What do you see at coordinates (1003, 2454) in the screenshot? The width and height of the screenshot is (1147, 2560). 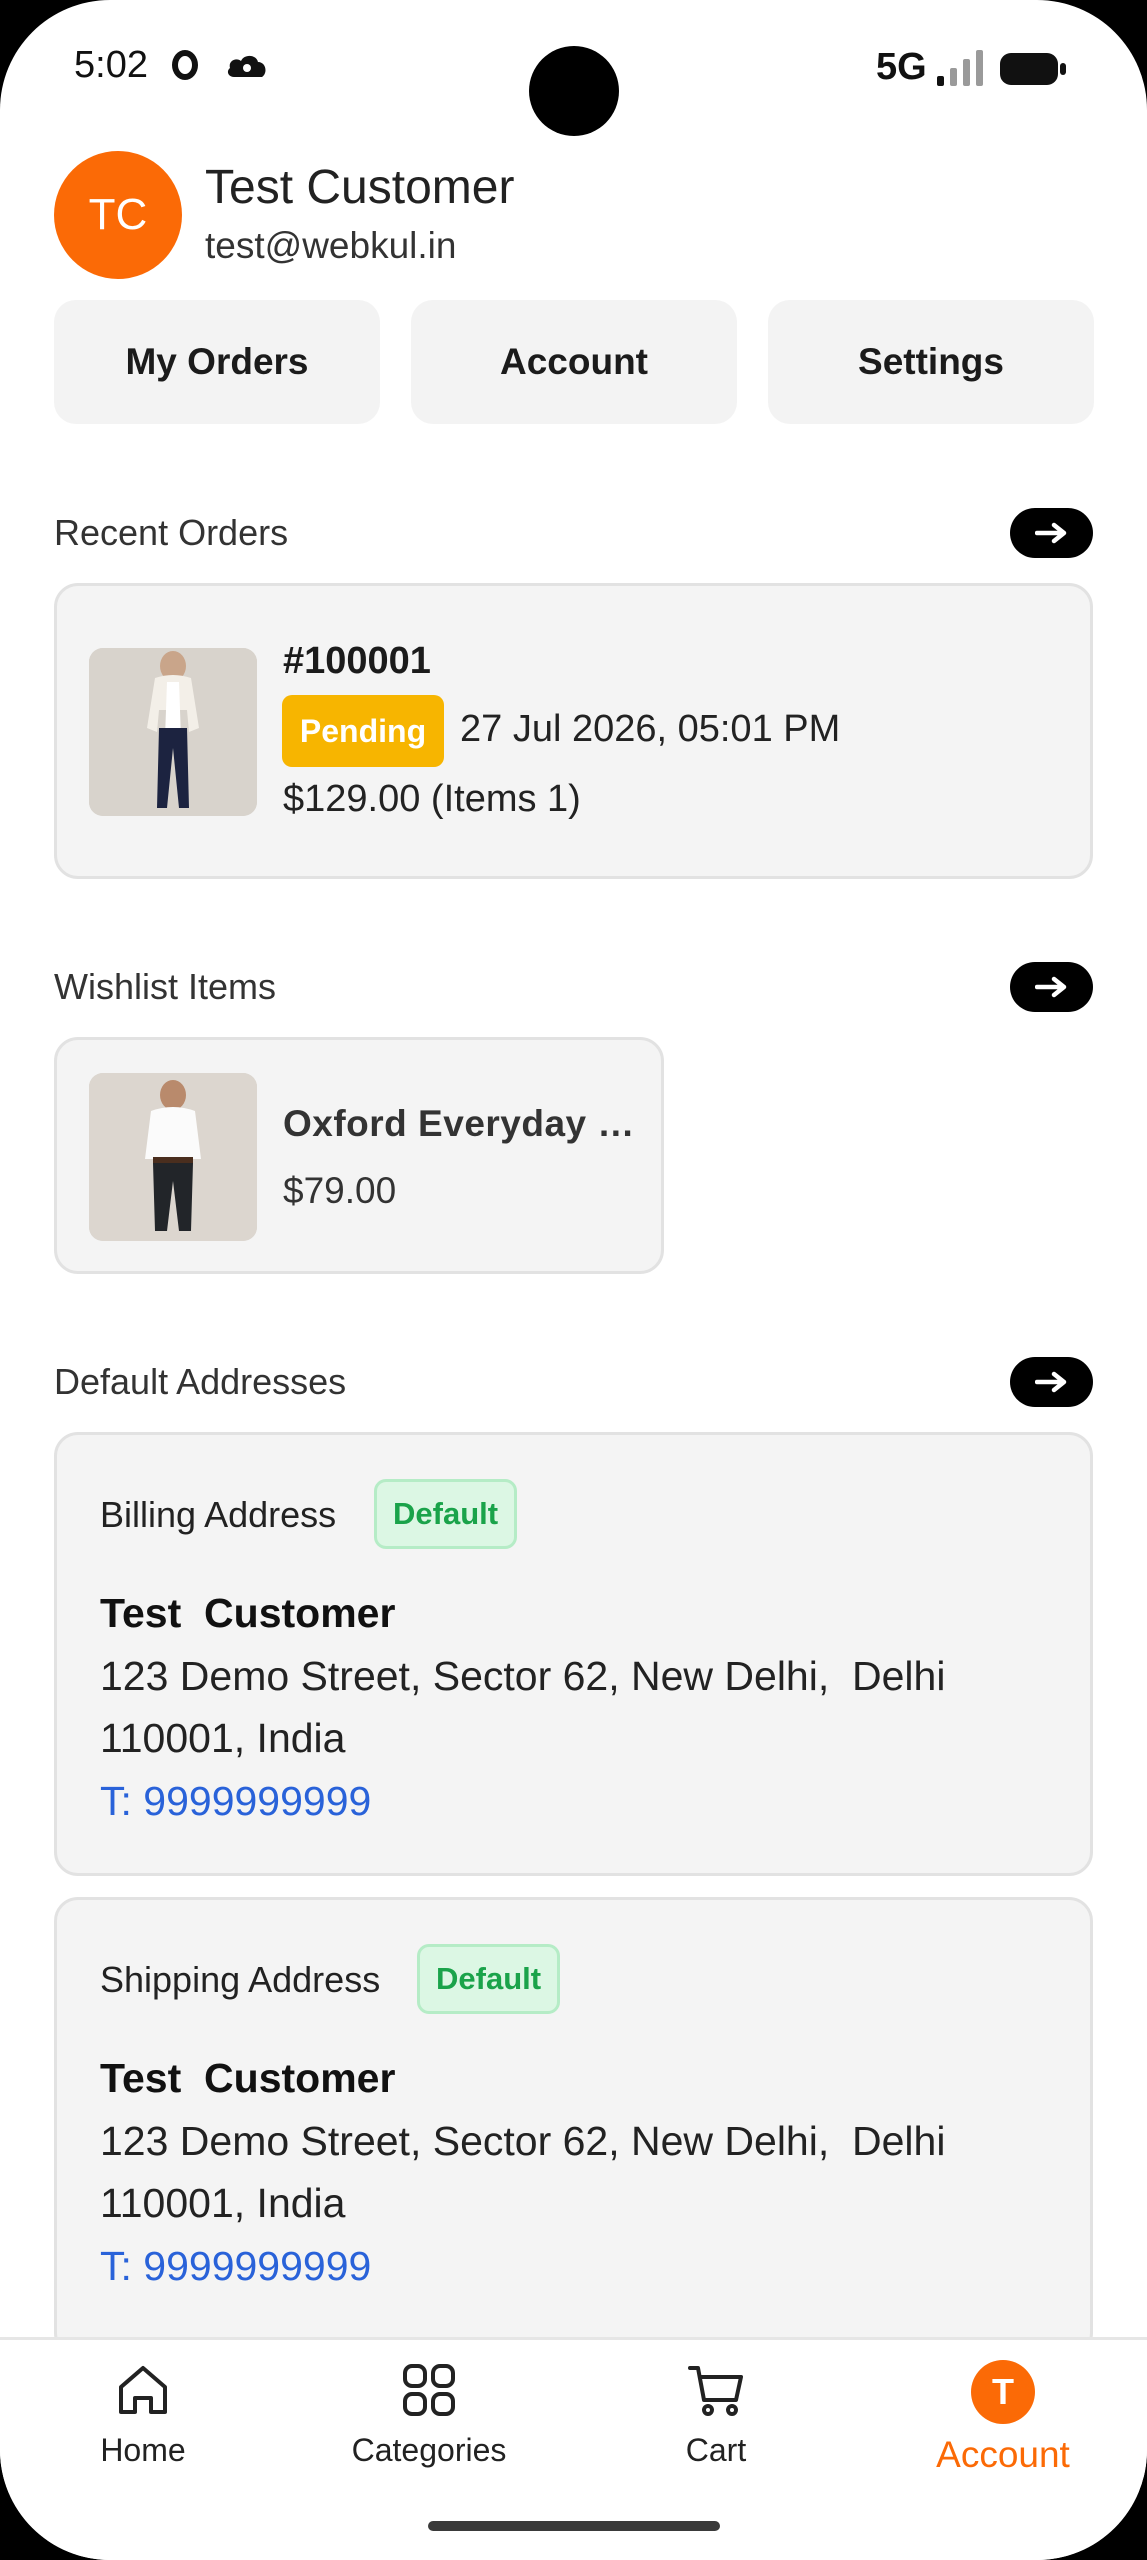 I see `nav-account-label: Account` at bounding box center [1003, 2454].